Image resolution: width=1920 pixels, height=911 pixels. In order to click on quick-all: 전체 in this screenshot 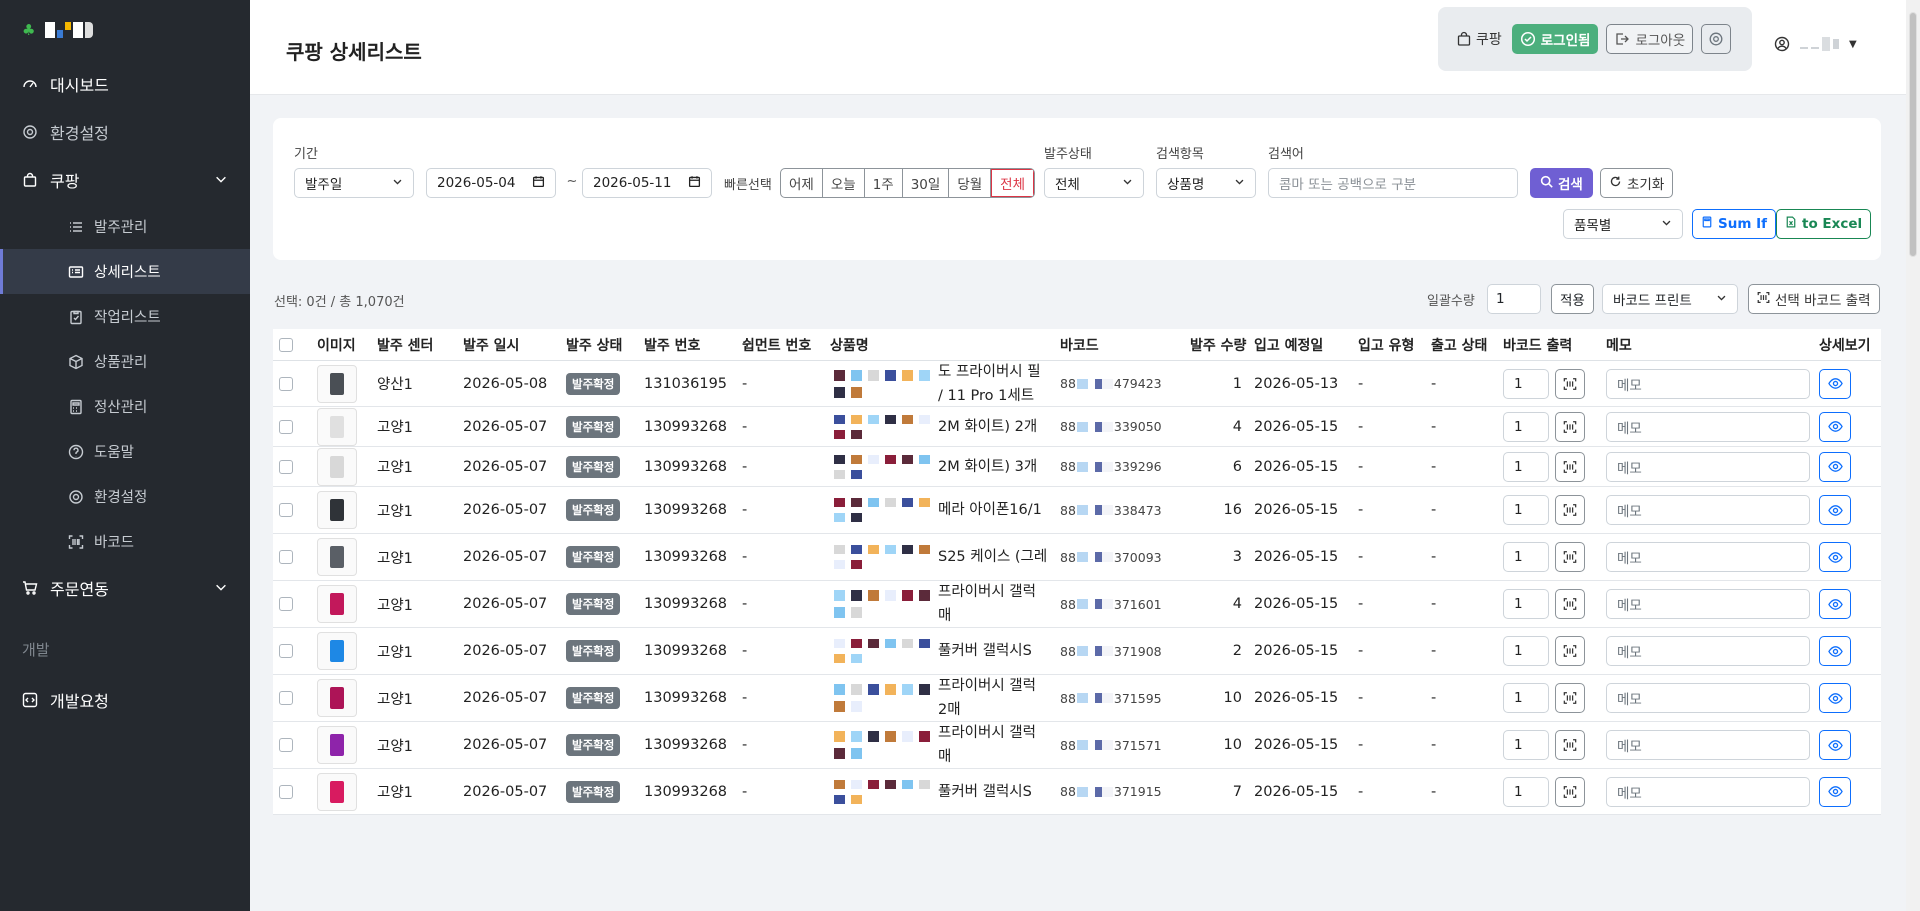, I will do `click(1012, 183)`.